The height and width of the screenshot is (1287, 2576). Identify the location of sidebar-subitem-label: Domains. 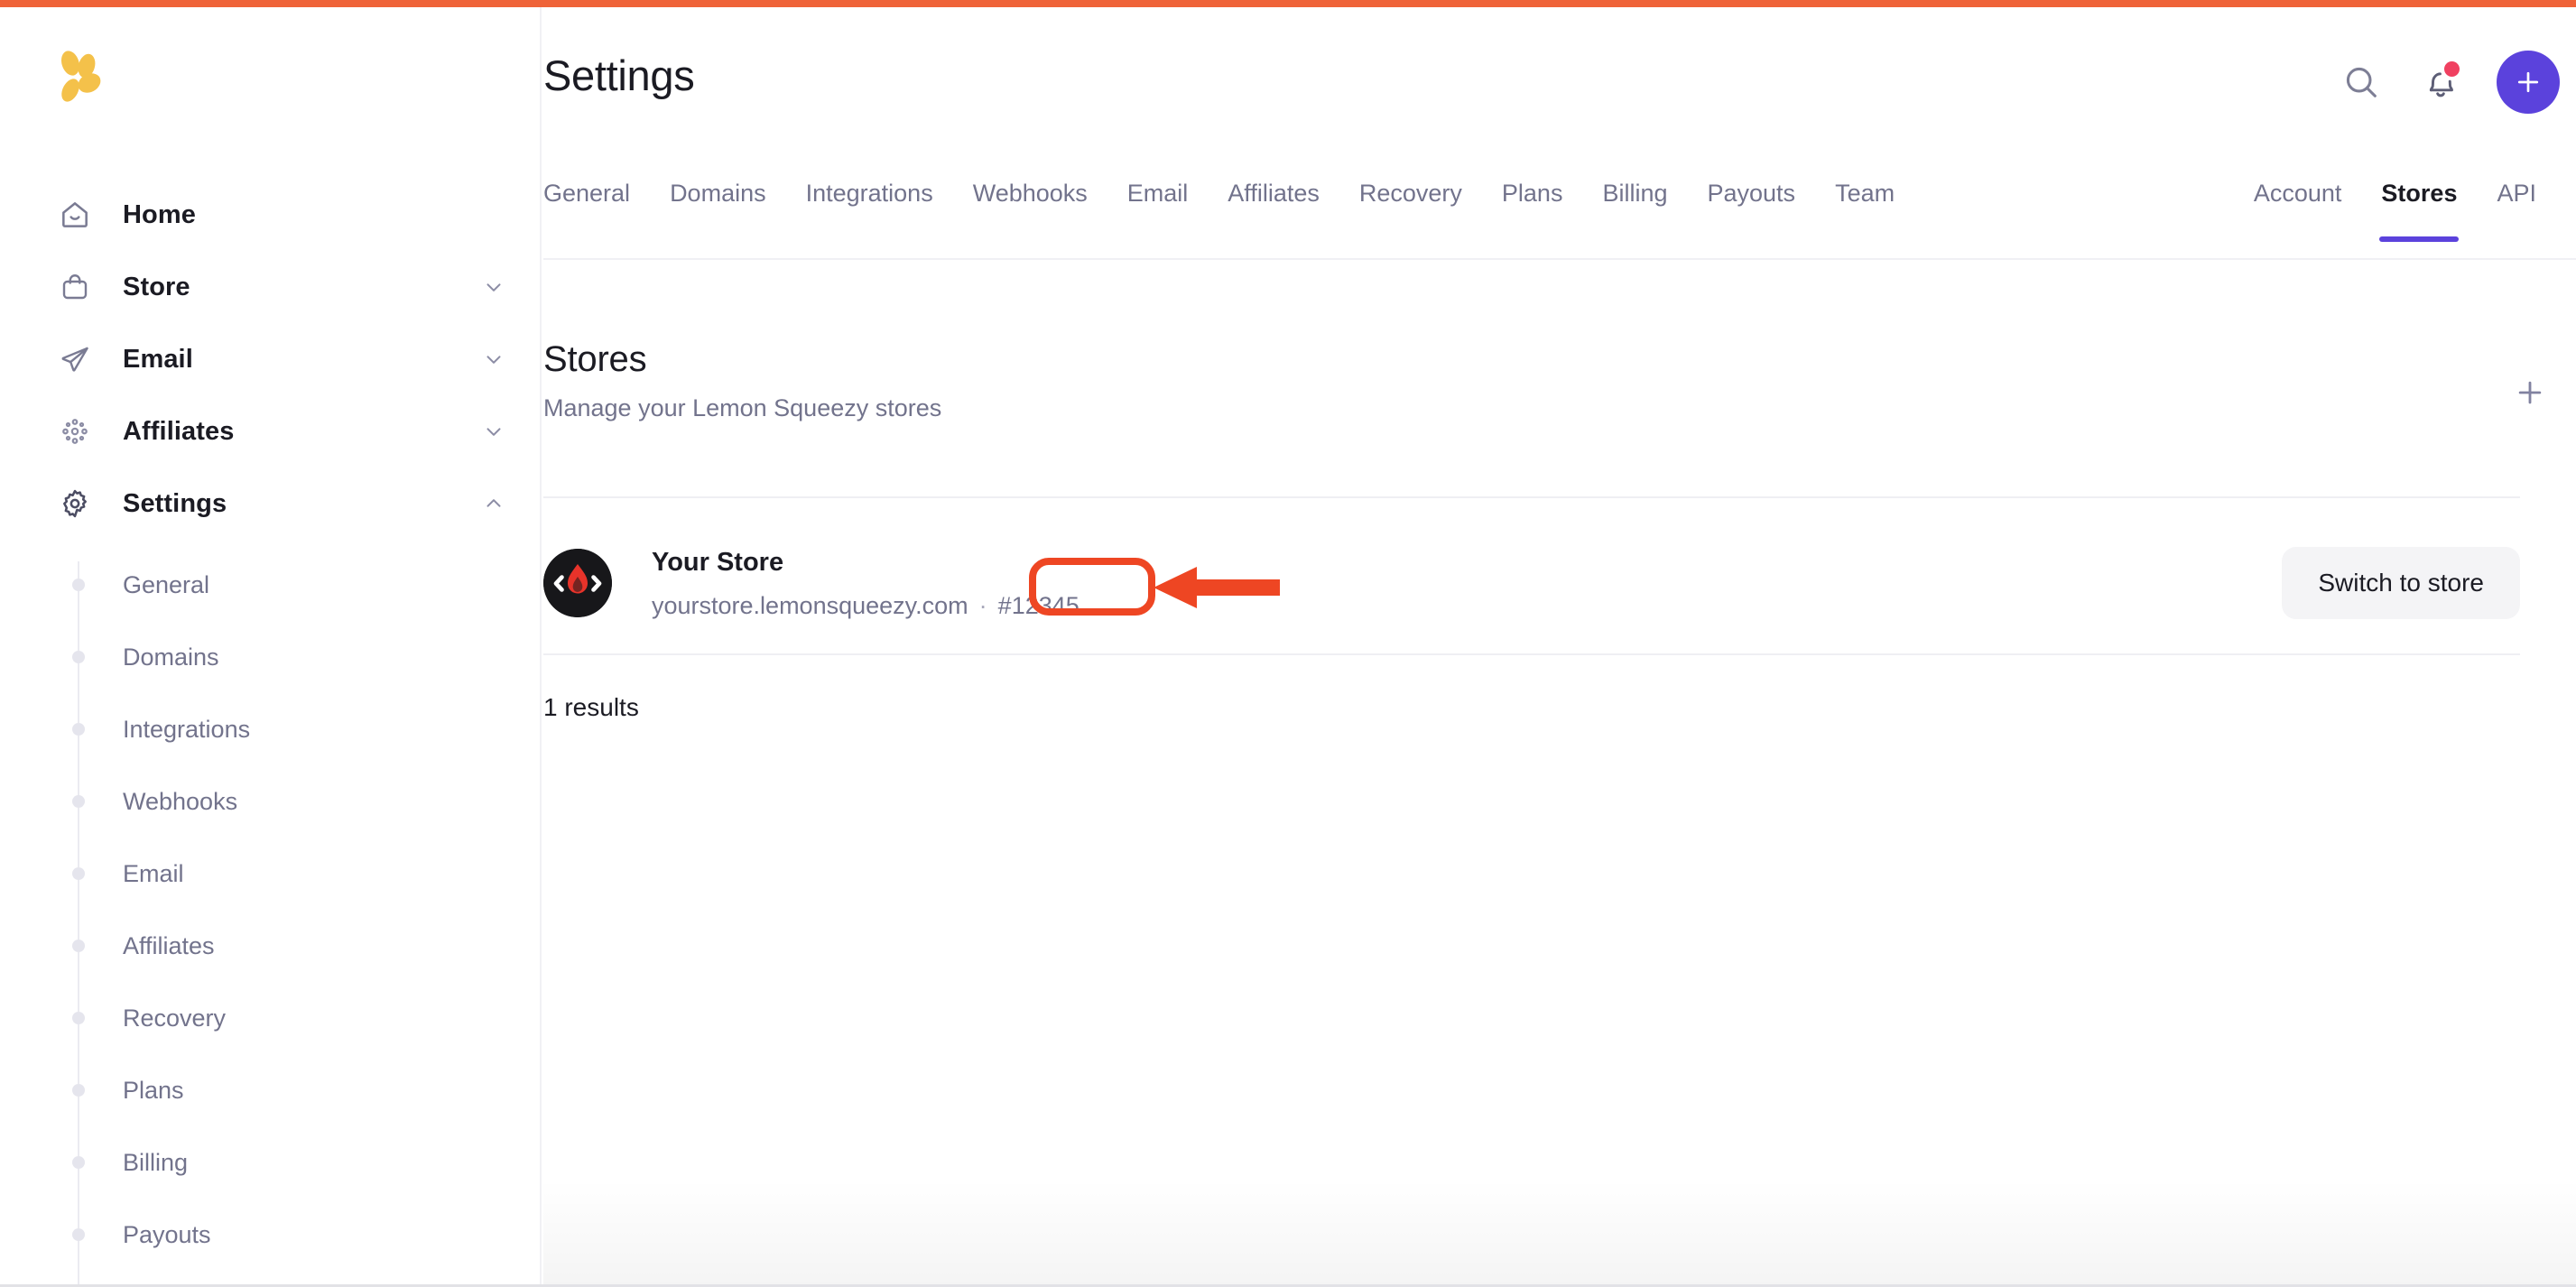
(171, 657).